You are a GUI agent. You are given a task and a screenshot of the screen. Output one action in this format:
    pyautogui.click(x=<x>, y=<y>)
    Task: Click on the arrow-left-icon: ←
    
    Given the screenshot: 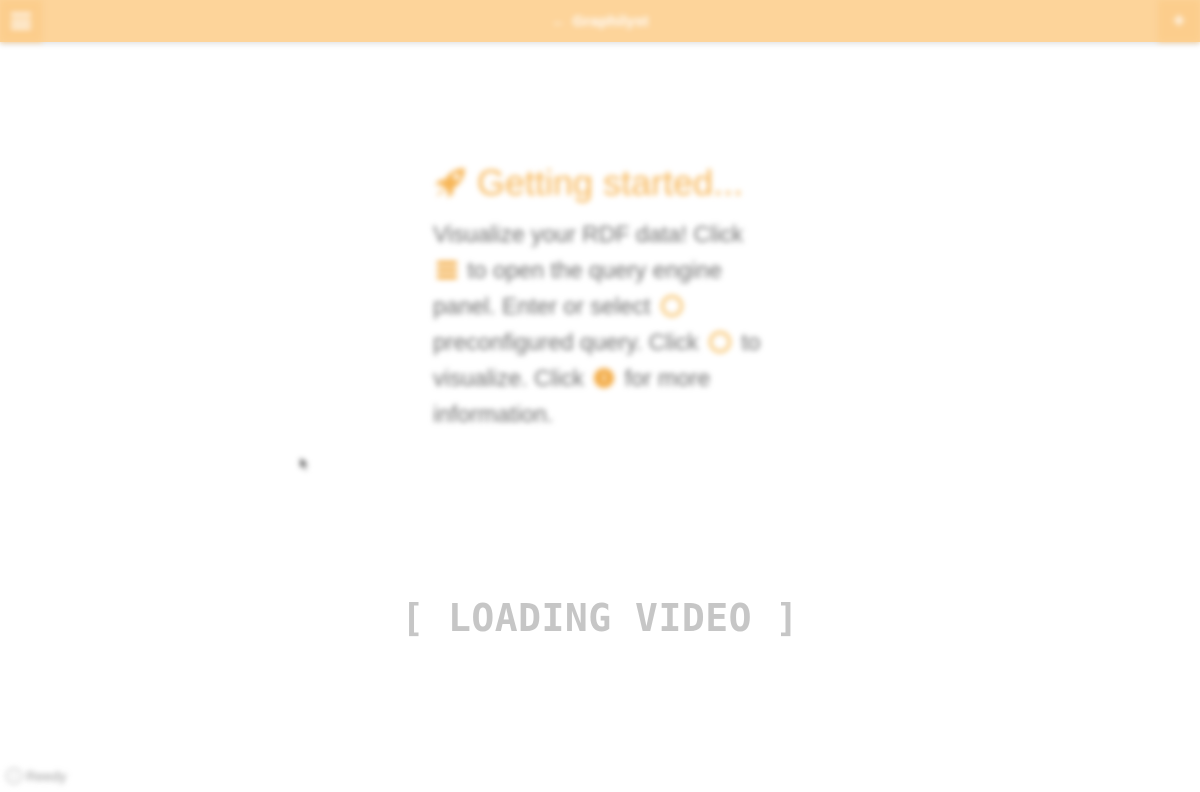 What is the action you would take?
    pyautogui.click(x=559, y=21)
    